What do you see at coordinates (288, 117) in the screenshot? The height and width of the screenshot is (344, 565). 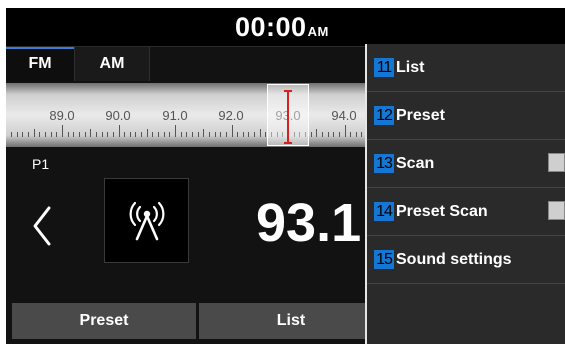 I see `tuning-needle` at bounding box center [288, 117].